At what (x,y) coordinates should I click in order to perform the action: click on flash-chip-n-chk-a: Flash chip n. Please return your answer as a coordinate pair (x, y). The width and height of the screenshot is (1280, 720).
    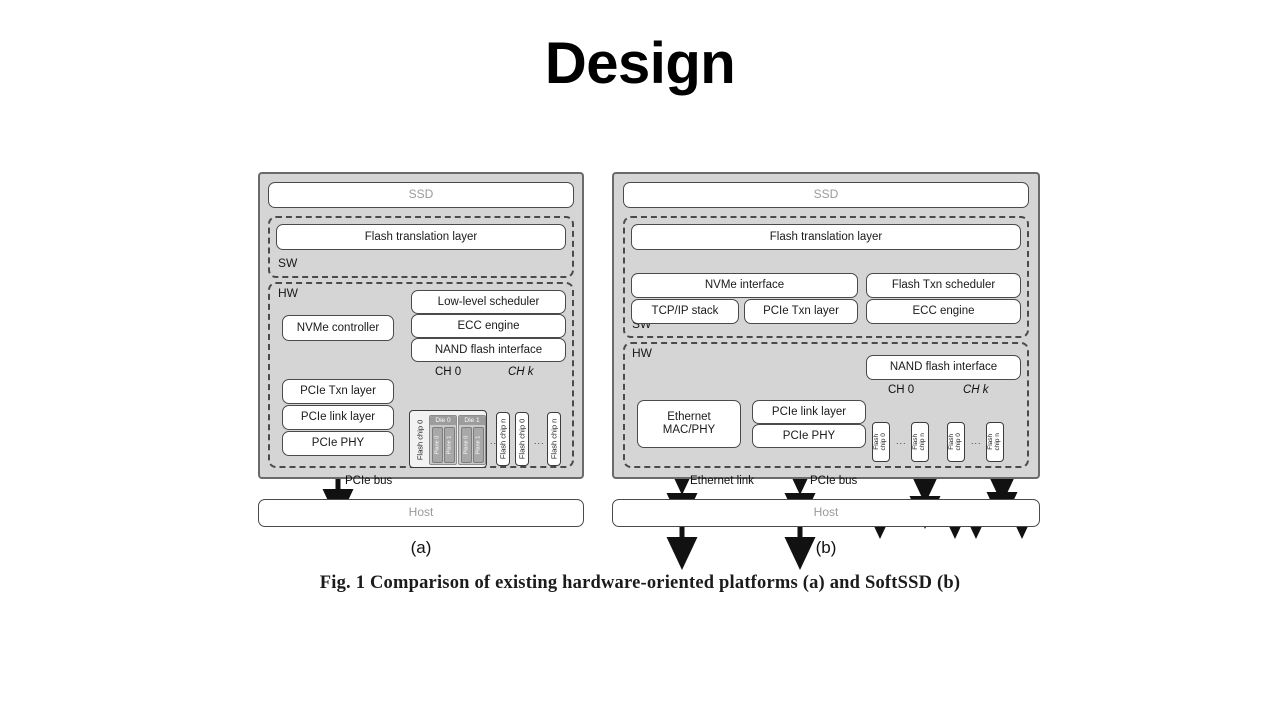
    Looking at the image, I should click on (554, 439).